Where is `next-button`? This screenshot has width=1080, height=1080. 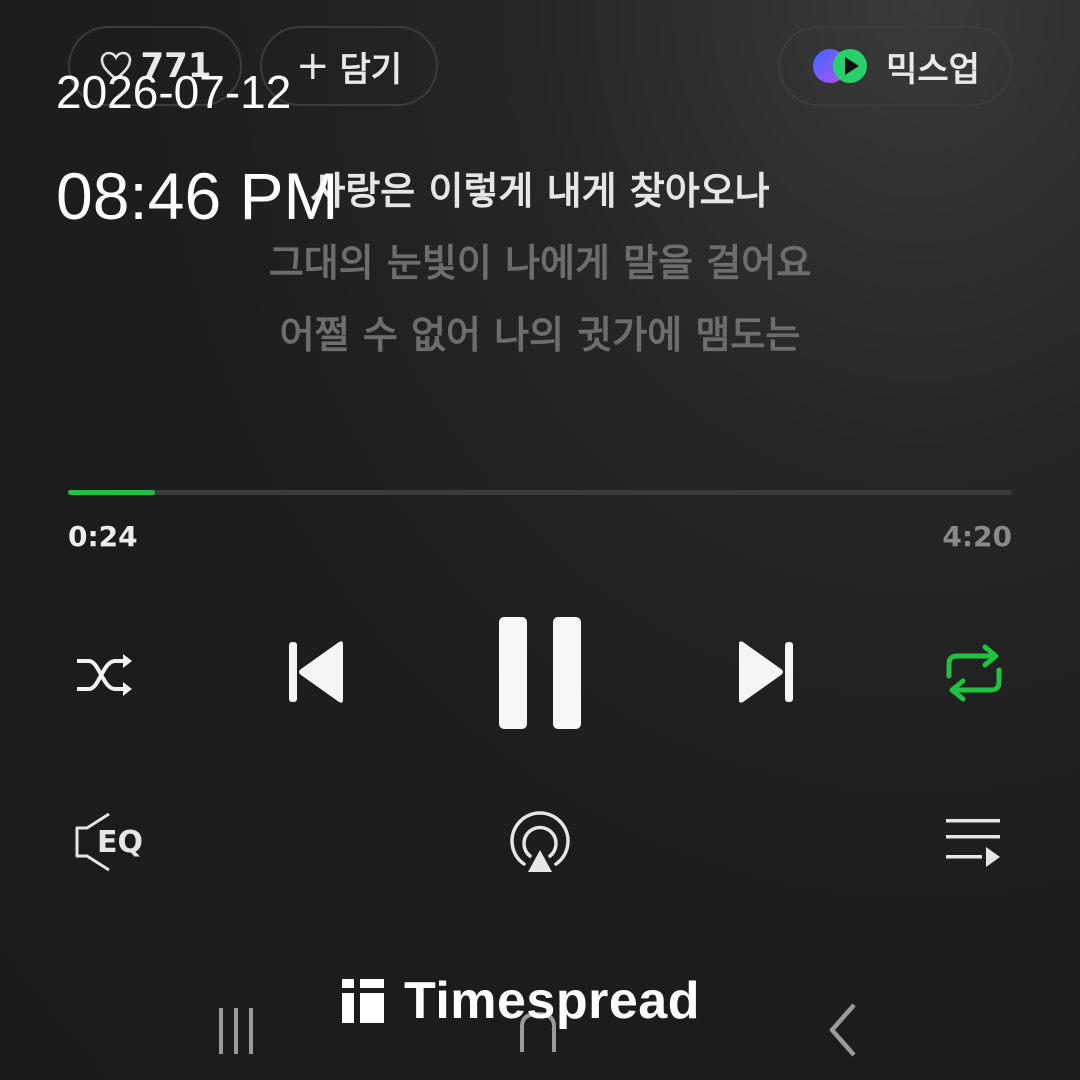 next-button is located at coordinates (767, 672).